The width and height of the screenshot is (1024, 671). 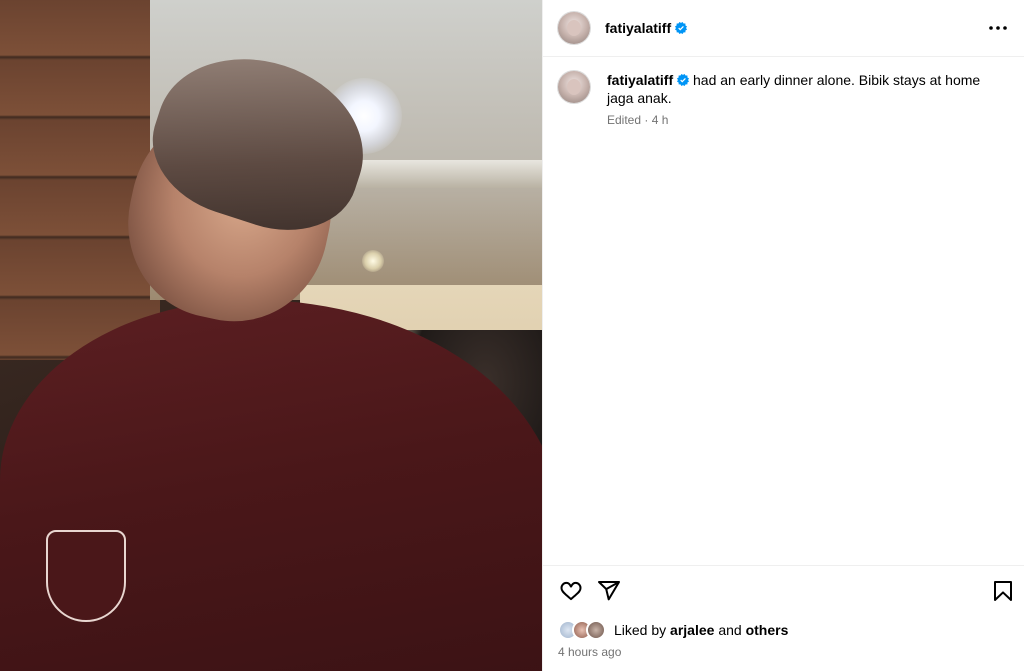 What do you see at coordinates (542, 335) in the screenshot?
I see `panel-divider` at bounding box center [542, 335].